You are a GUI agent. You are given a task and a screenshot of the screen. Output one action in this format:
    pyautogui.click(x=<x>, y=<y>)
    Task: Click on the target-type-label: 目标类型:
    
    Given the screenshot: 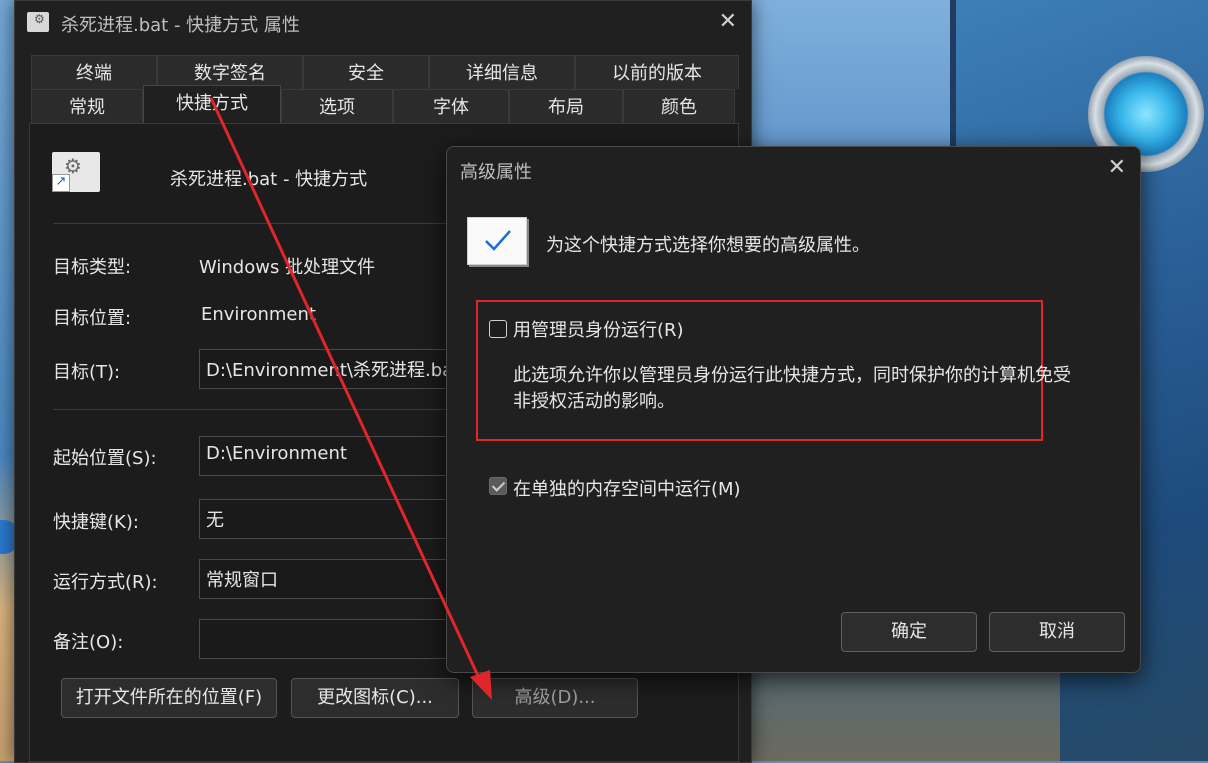 What is the action you would take?
    pyautogui.click(x=92, y=267)
    